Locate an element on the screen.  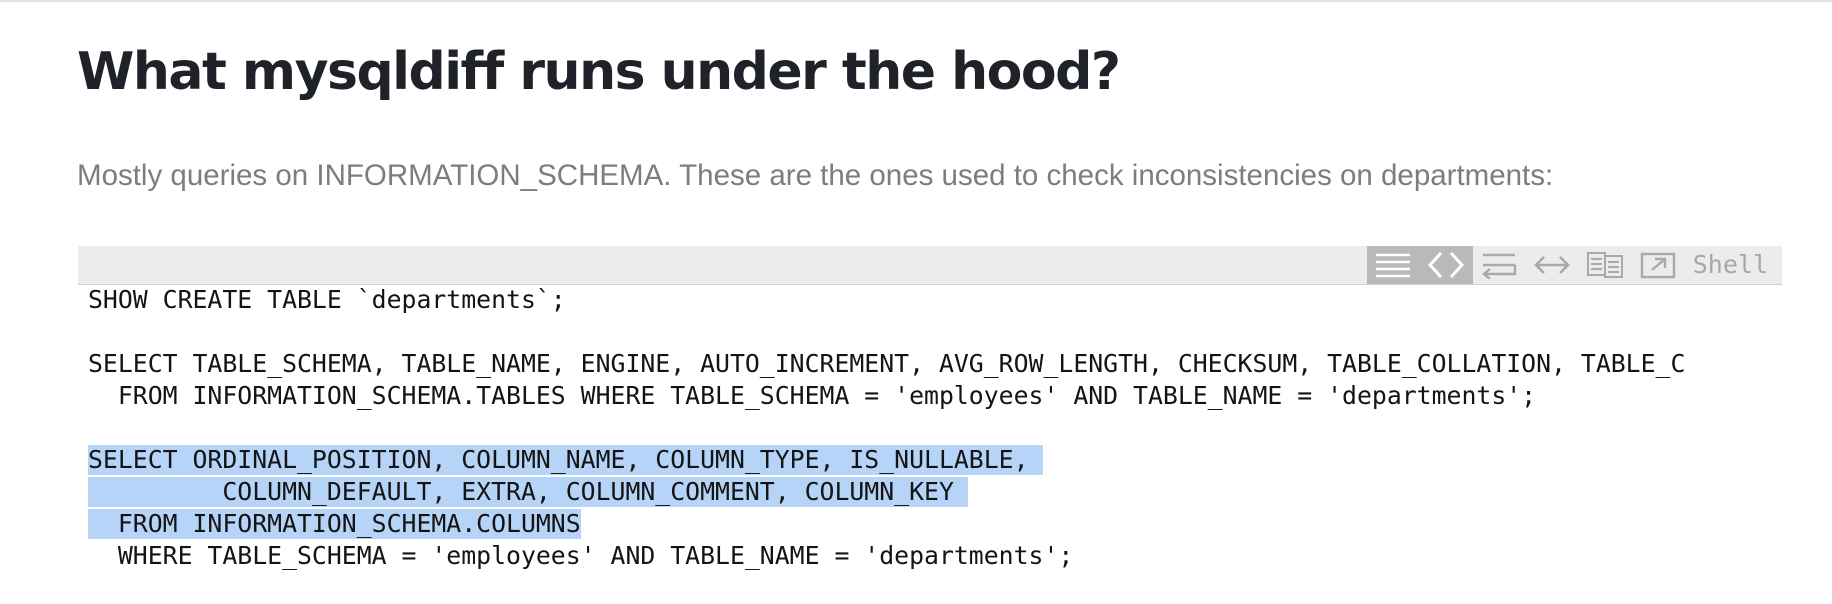
copy-button is located at coordinates (1605, 265).